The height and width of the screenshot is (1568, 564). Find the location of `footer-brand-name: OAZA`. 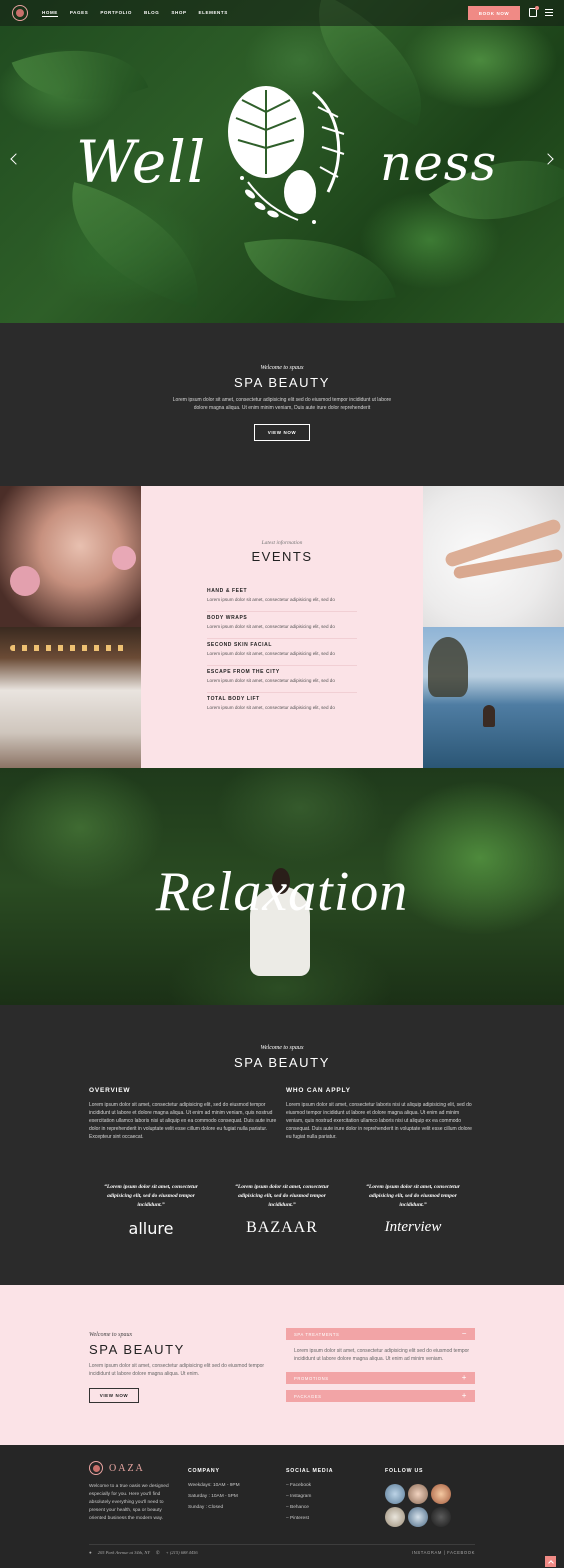

footer-brand-name: OAZA is located at coordinates (127, 1468).